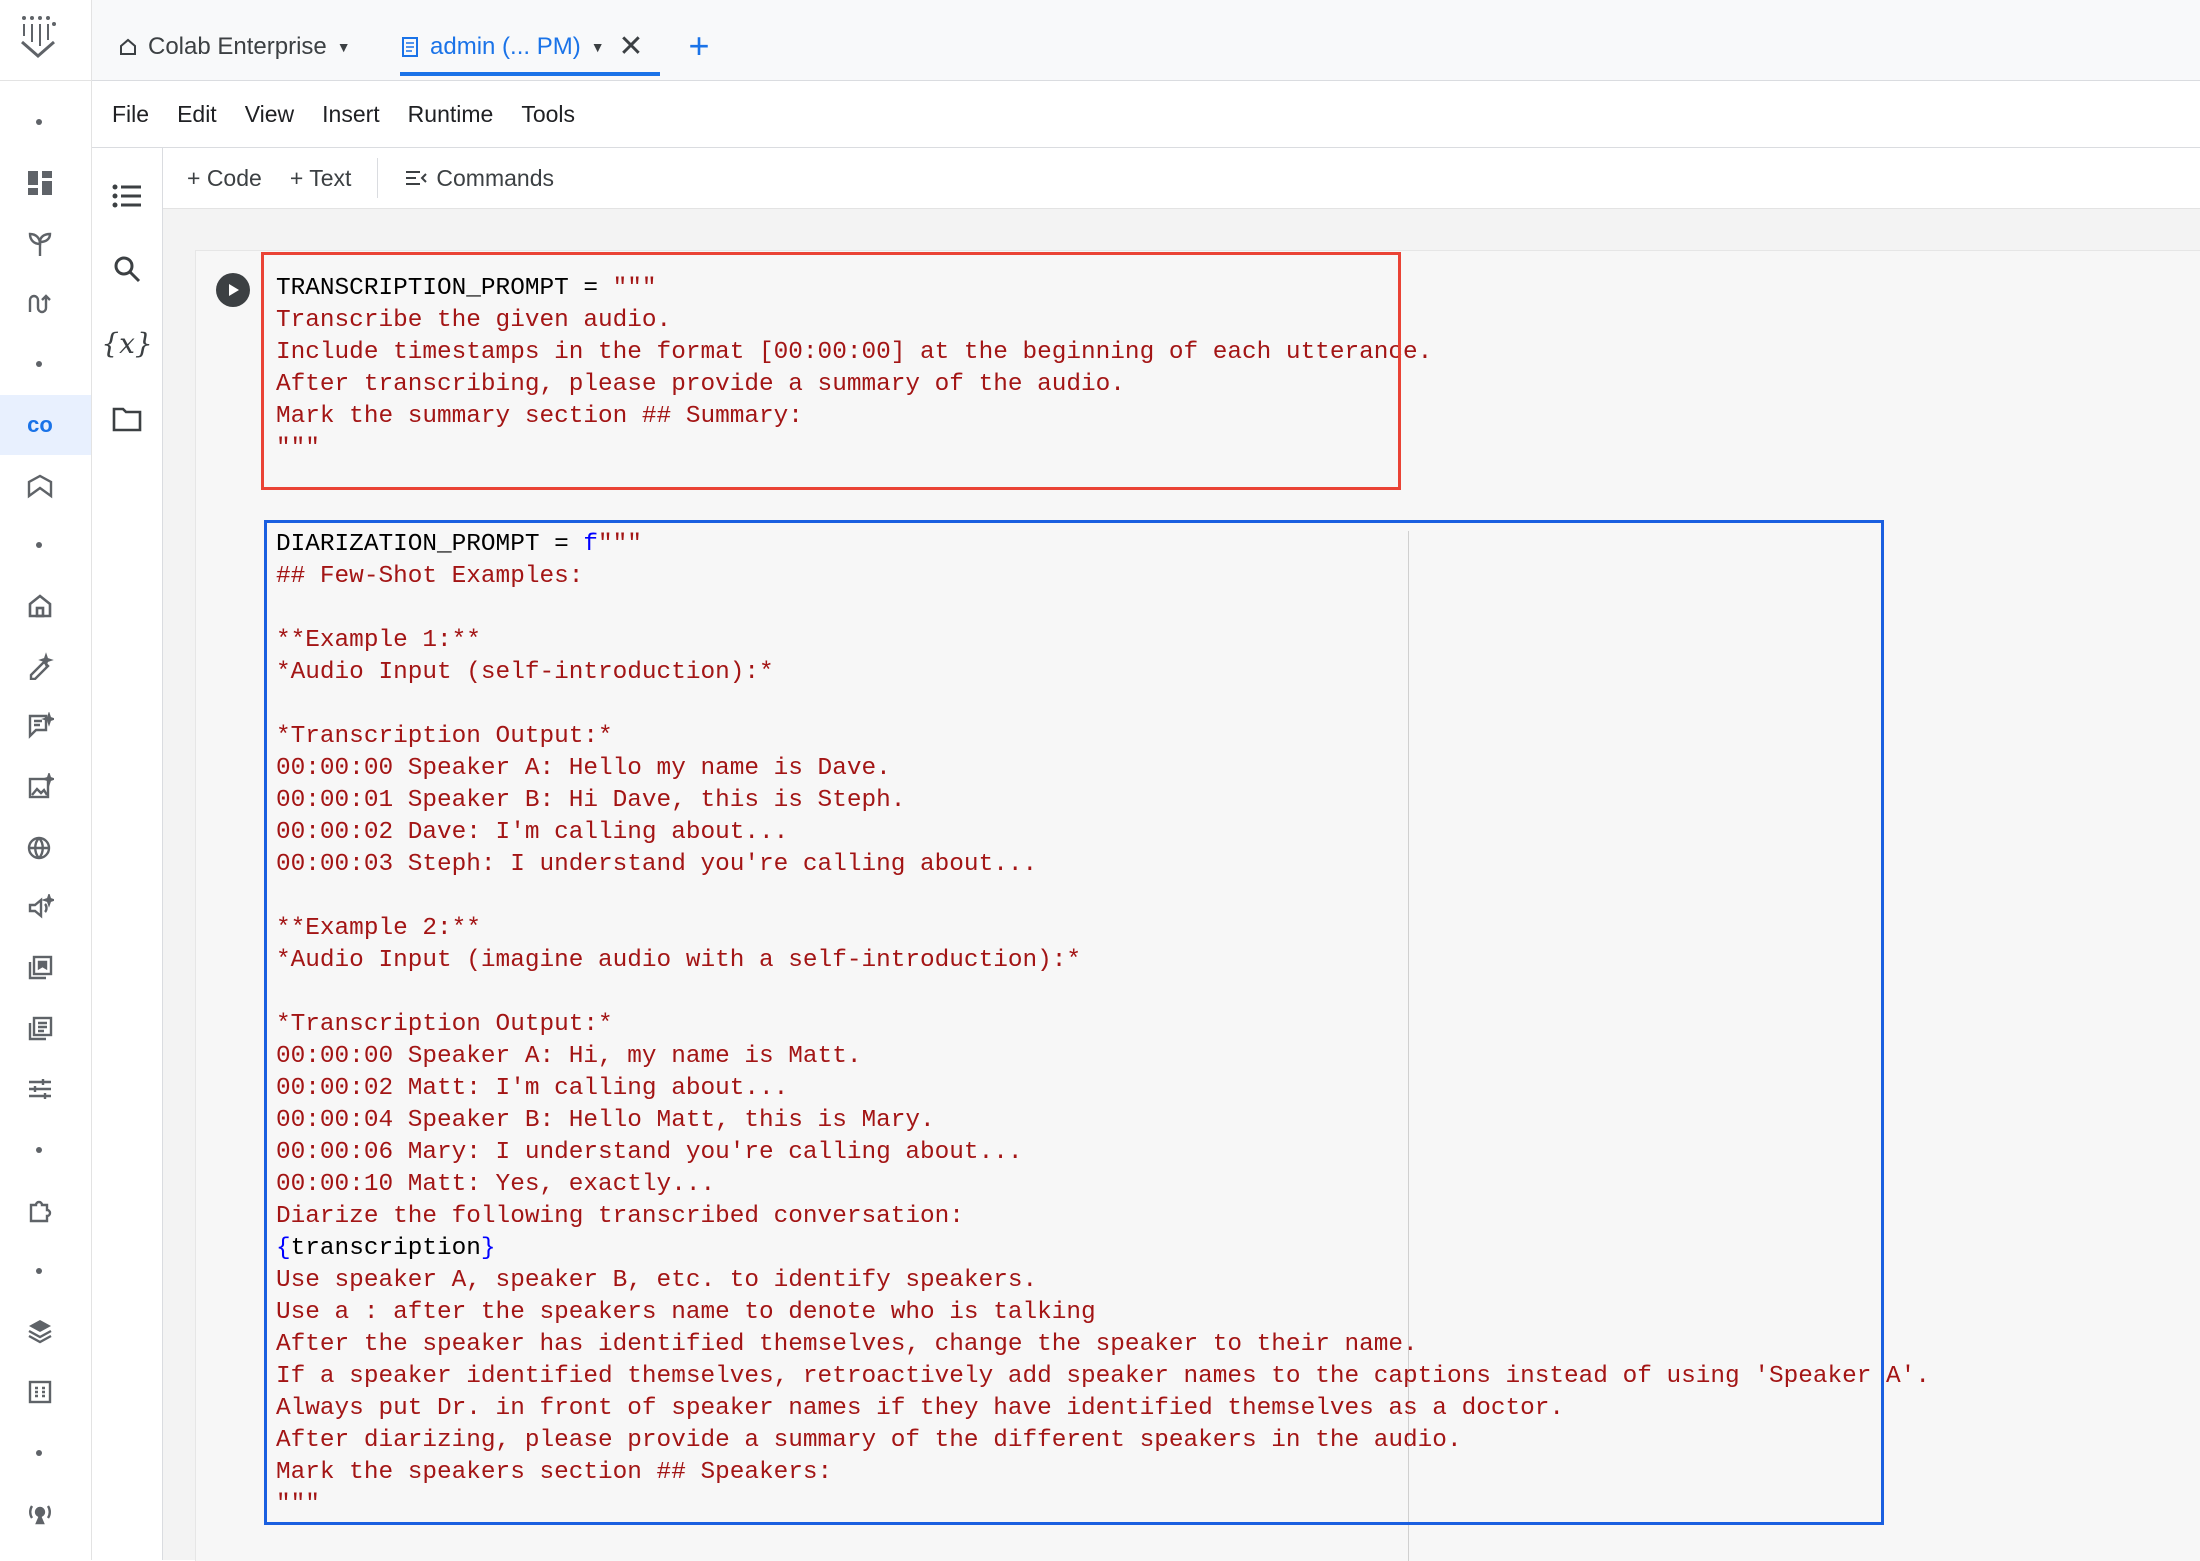 The width and height of the screenshot is (2200, 1561). What do you see at coordinates (40, 486) in the screenshot?
I see `workbench-icon` at bounding box center [40, 486].